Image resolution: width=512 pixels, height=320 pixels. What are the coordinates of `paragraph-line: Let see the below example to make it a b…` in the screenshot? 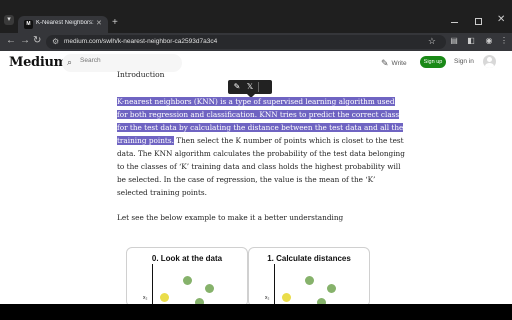 It's located at (230, 217).